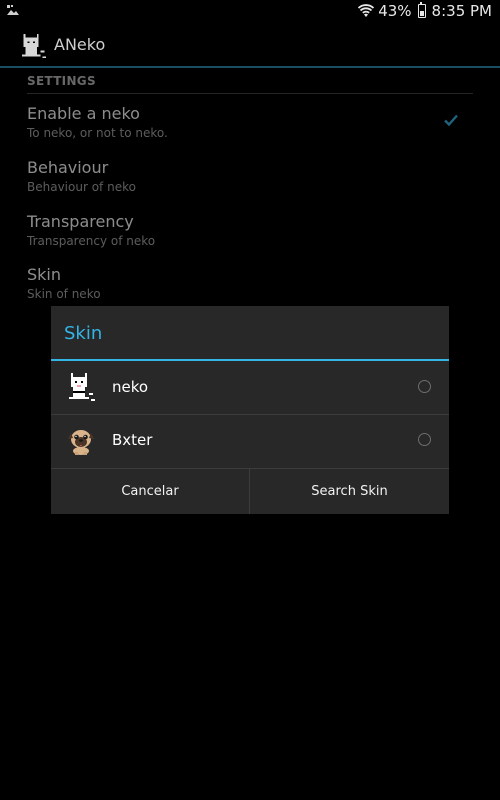 The height and width of the screenshot is (800, 500). What do you see at coordinates (395, 11) in the screenshot?
I see `battery-percent: 43%` at bounding box center [395, 11].